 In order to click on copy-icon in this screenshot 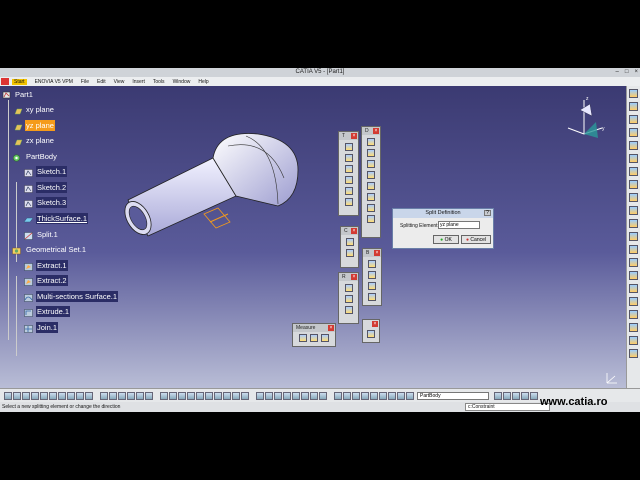, I will do `click(53, 395)`.